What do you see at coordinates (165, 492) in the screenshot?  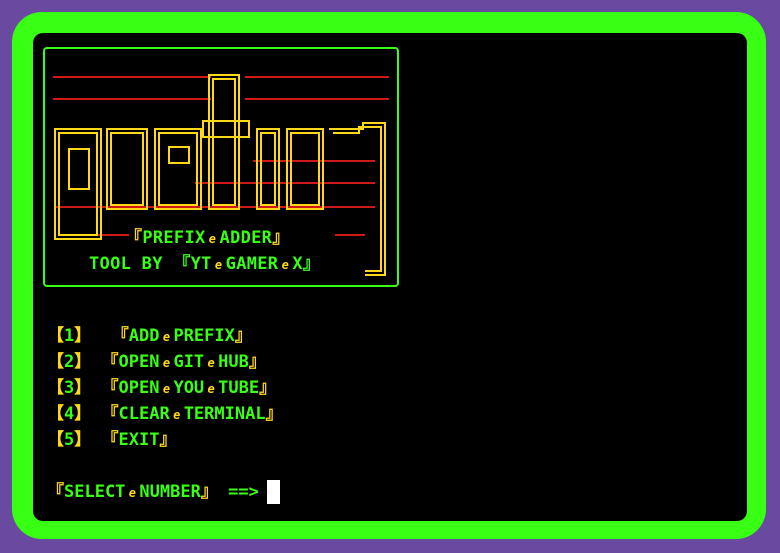 I see `select-number-prompt: 『SELECT e NUMBER』 ==>` at bounding box center [165, 492].